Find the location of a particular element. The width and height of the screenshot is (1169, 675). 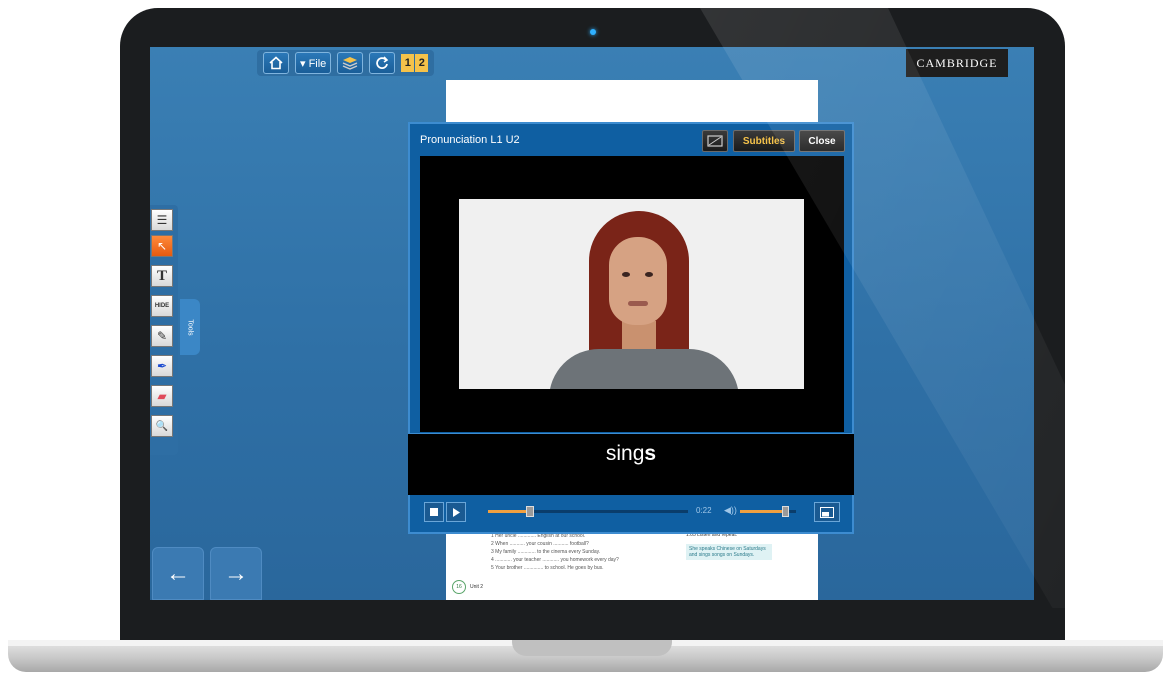

prev-page-button: ← is located at coordinates (178, 573).